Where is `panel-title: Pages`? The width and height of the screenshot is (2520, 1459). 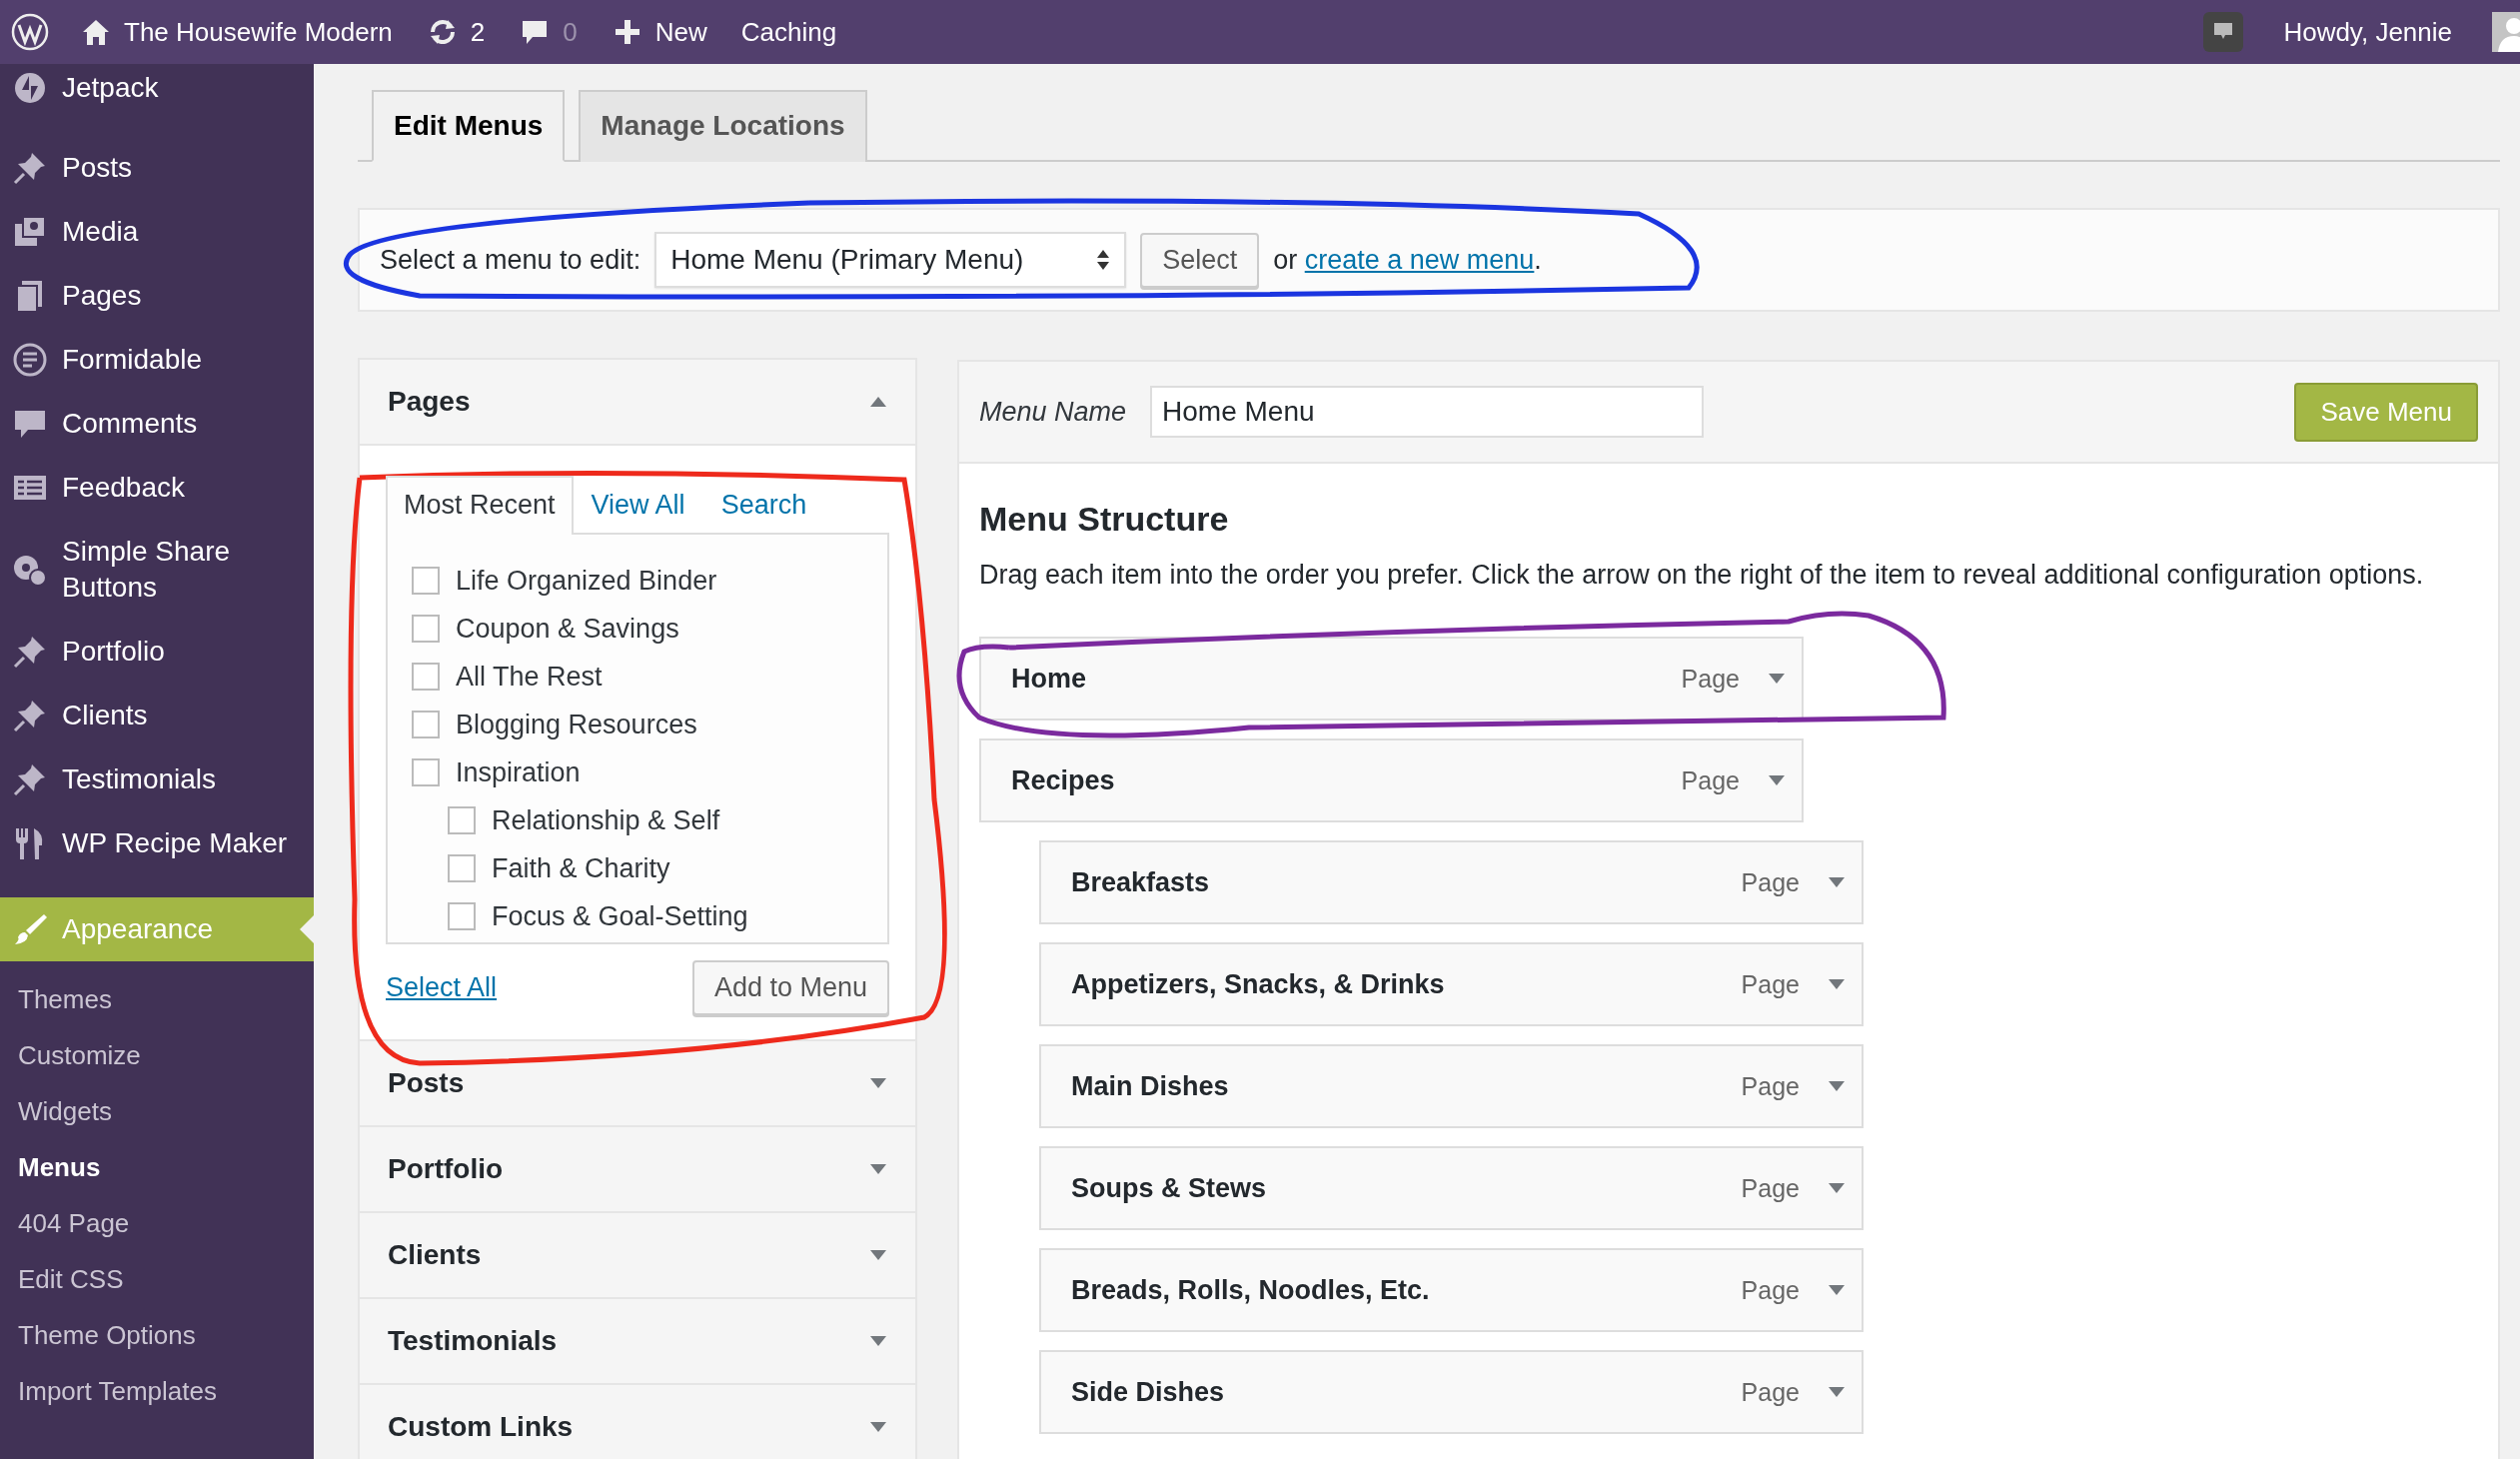
panel-title: Pages is located at coordinates (429, 402).